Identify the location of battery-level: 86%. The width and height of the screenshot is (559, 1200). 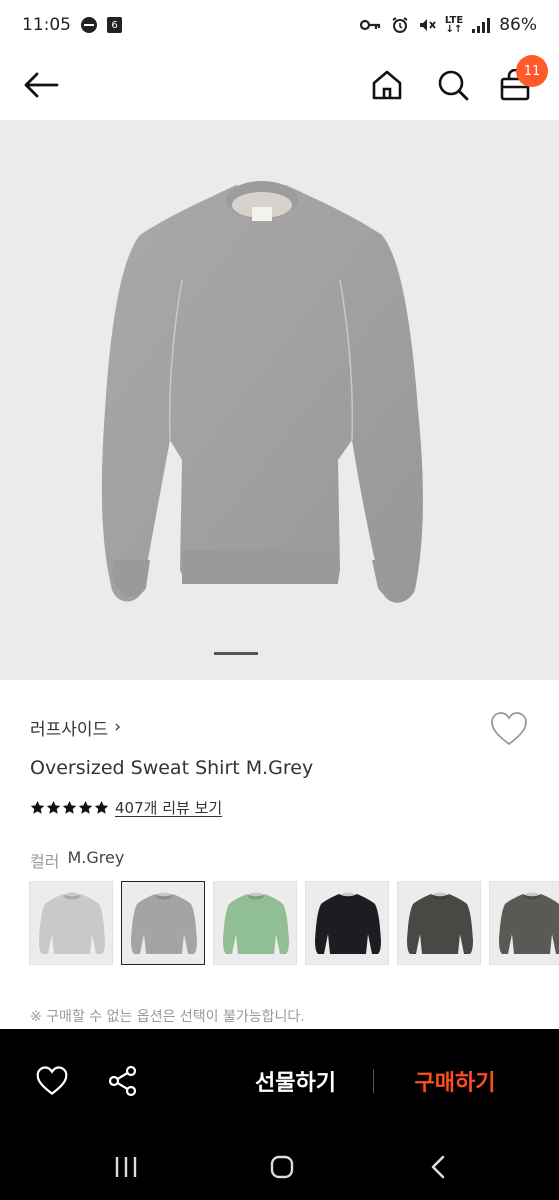
(518, 25).